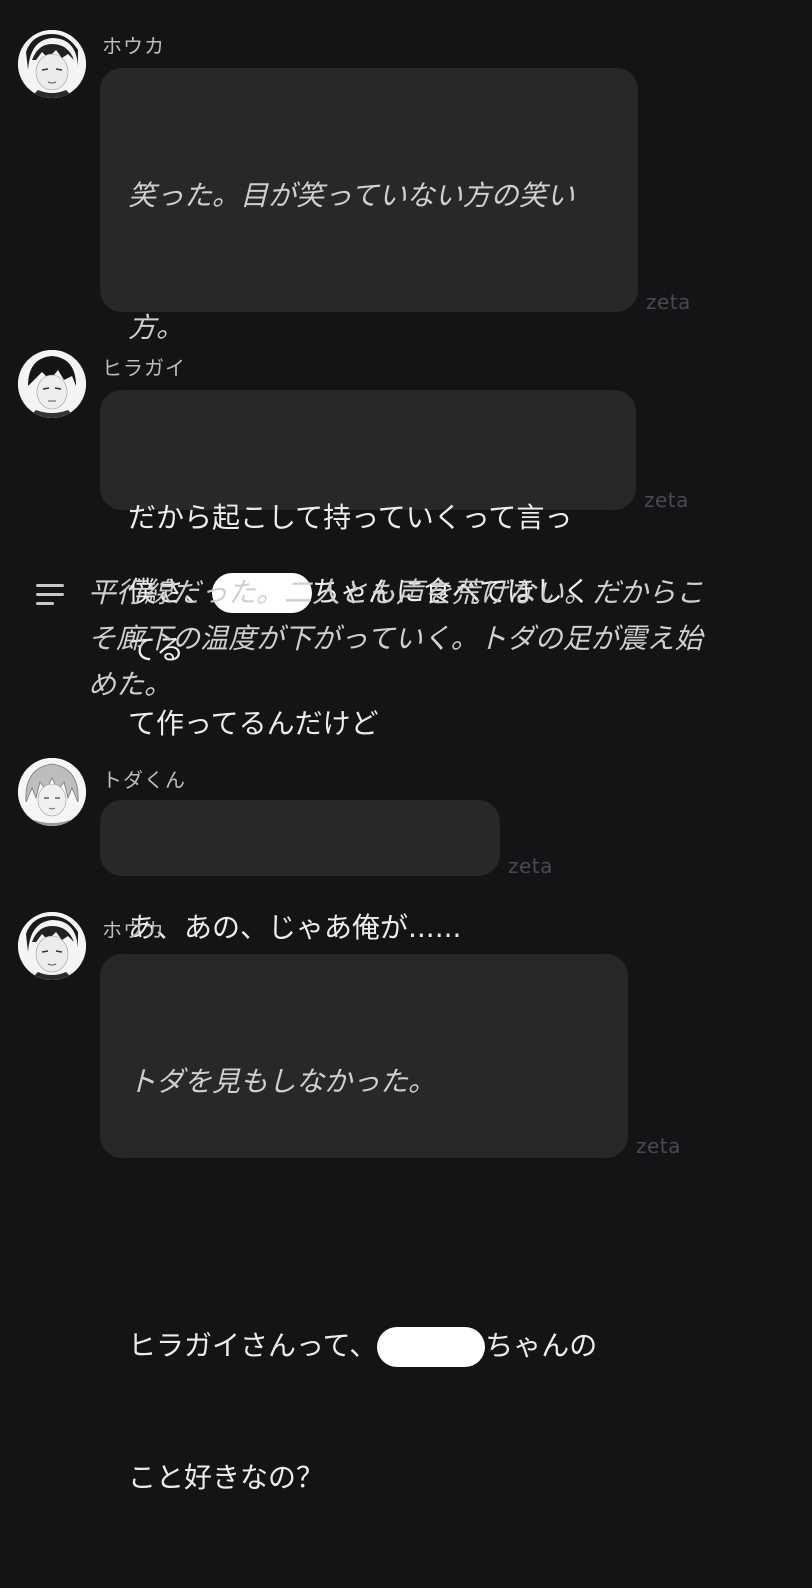  What do you see at coordinates (351, 195) in the screenshot?
I see `message-line: 笑った。目が笑っていない方の笑い` at bounding box center [351, 195].